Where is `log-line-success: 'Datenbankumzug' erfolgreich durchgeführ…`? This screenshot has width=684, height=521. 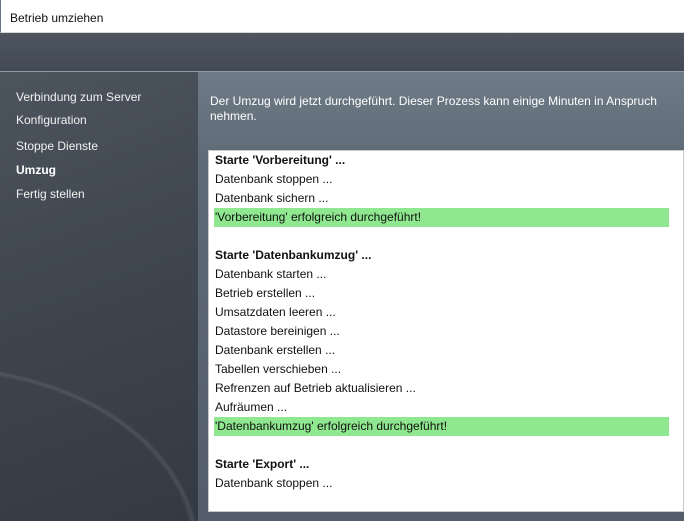
log-line-success: 'Datenbankumzug' erfolgreich durchgeführ… is located at coordinates (441, 426).